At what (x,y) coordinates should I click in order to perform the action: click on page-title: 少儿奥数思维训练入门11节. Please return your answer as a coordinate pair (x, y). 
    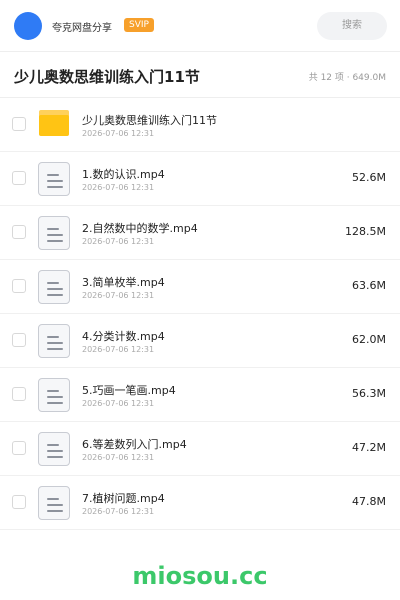
    Looking at the image, I should click on (107, 77).